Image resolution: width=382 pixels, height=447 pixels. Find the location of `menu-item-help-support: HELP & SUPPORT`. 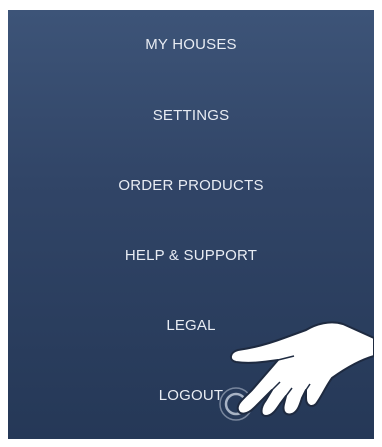

menu-item-help-support: HELP & SUPPORT is located at coordinates (191, 255).